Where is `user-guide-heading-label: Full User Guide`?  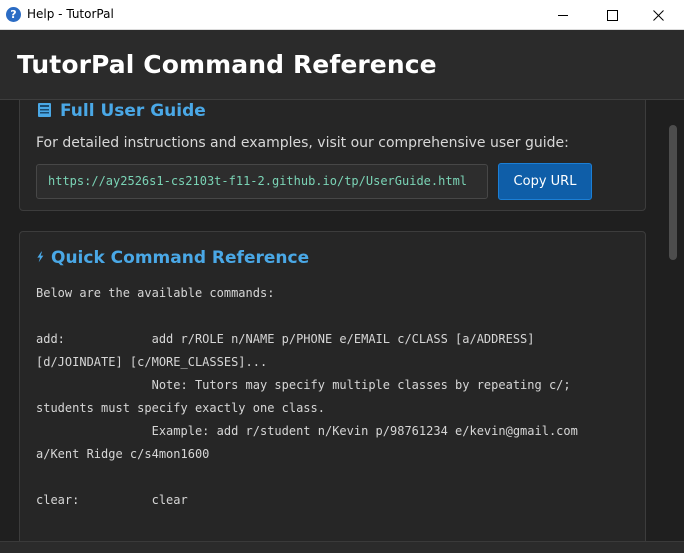 user-guide-heading-label: Full User Guide is located at coordinates (133, 111).